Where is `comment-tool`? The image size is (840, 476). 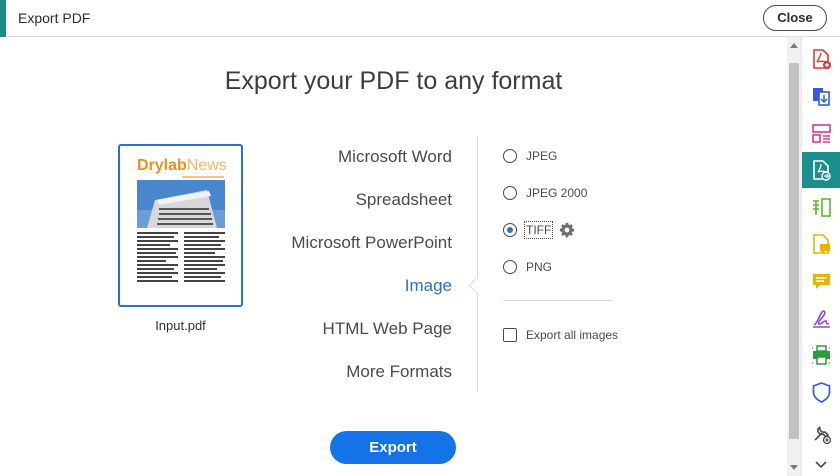 comment-tool is located at coordinates (821, 244).